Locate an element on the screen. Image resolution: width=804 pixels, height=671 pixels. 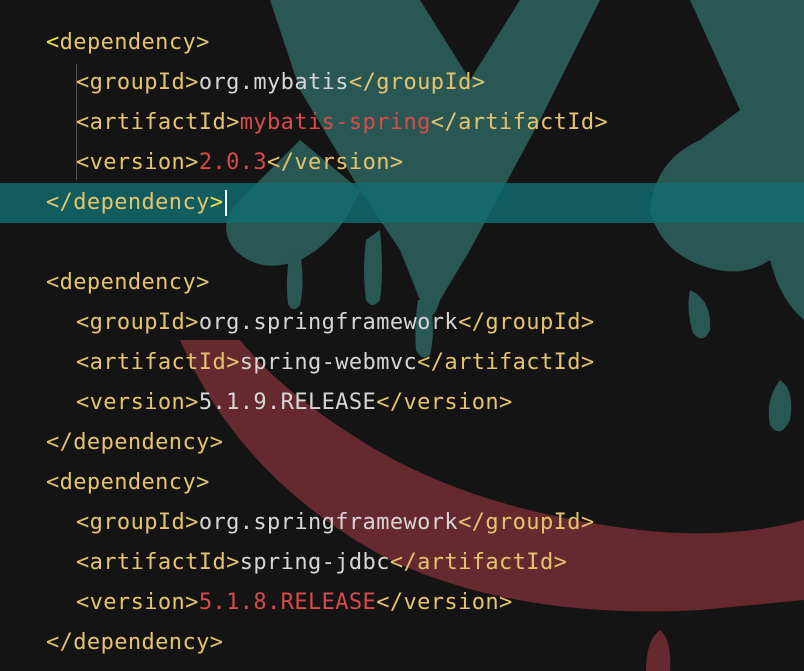
code-token: mybatis-spring is located at coordinates (335, 122).